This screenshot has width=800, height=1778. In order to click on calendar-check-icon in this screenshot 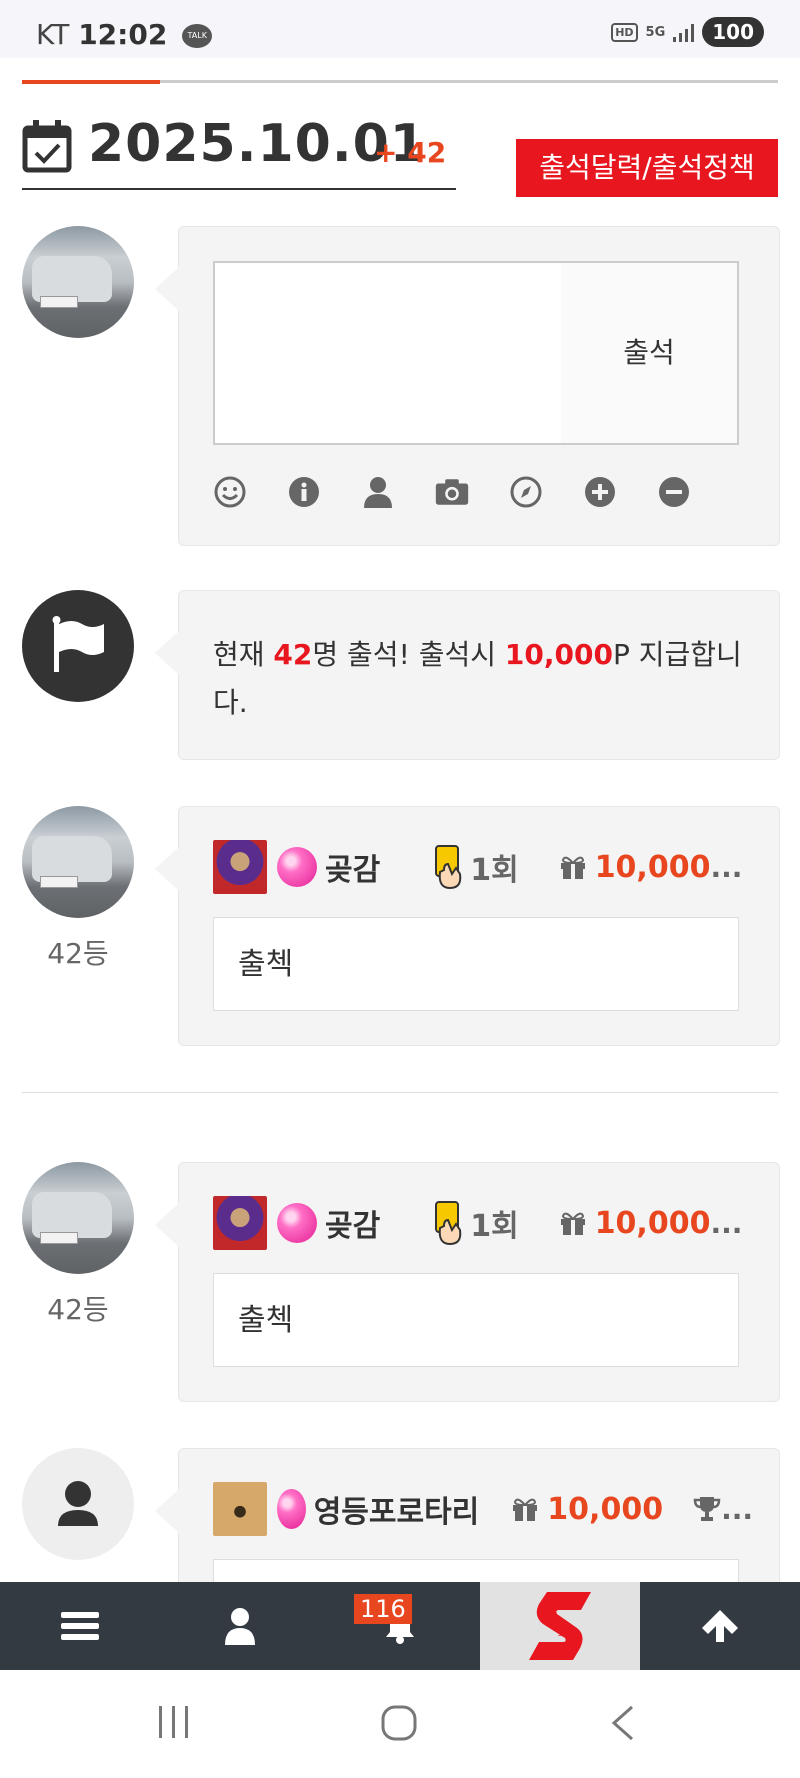, I will do `click(47, 146)`.